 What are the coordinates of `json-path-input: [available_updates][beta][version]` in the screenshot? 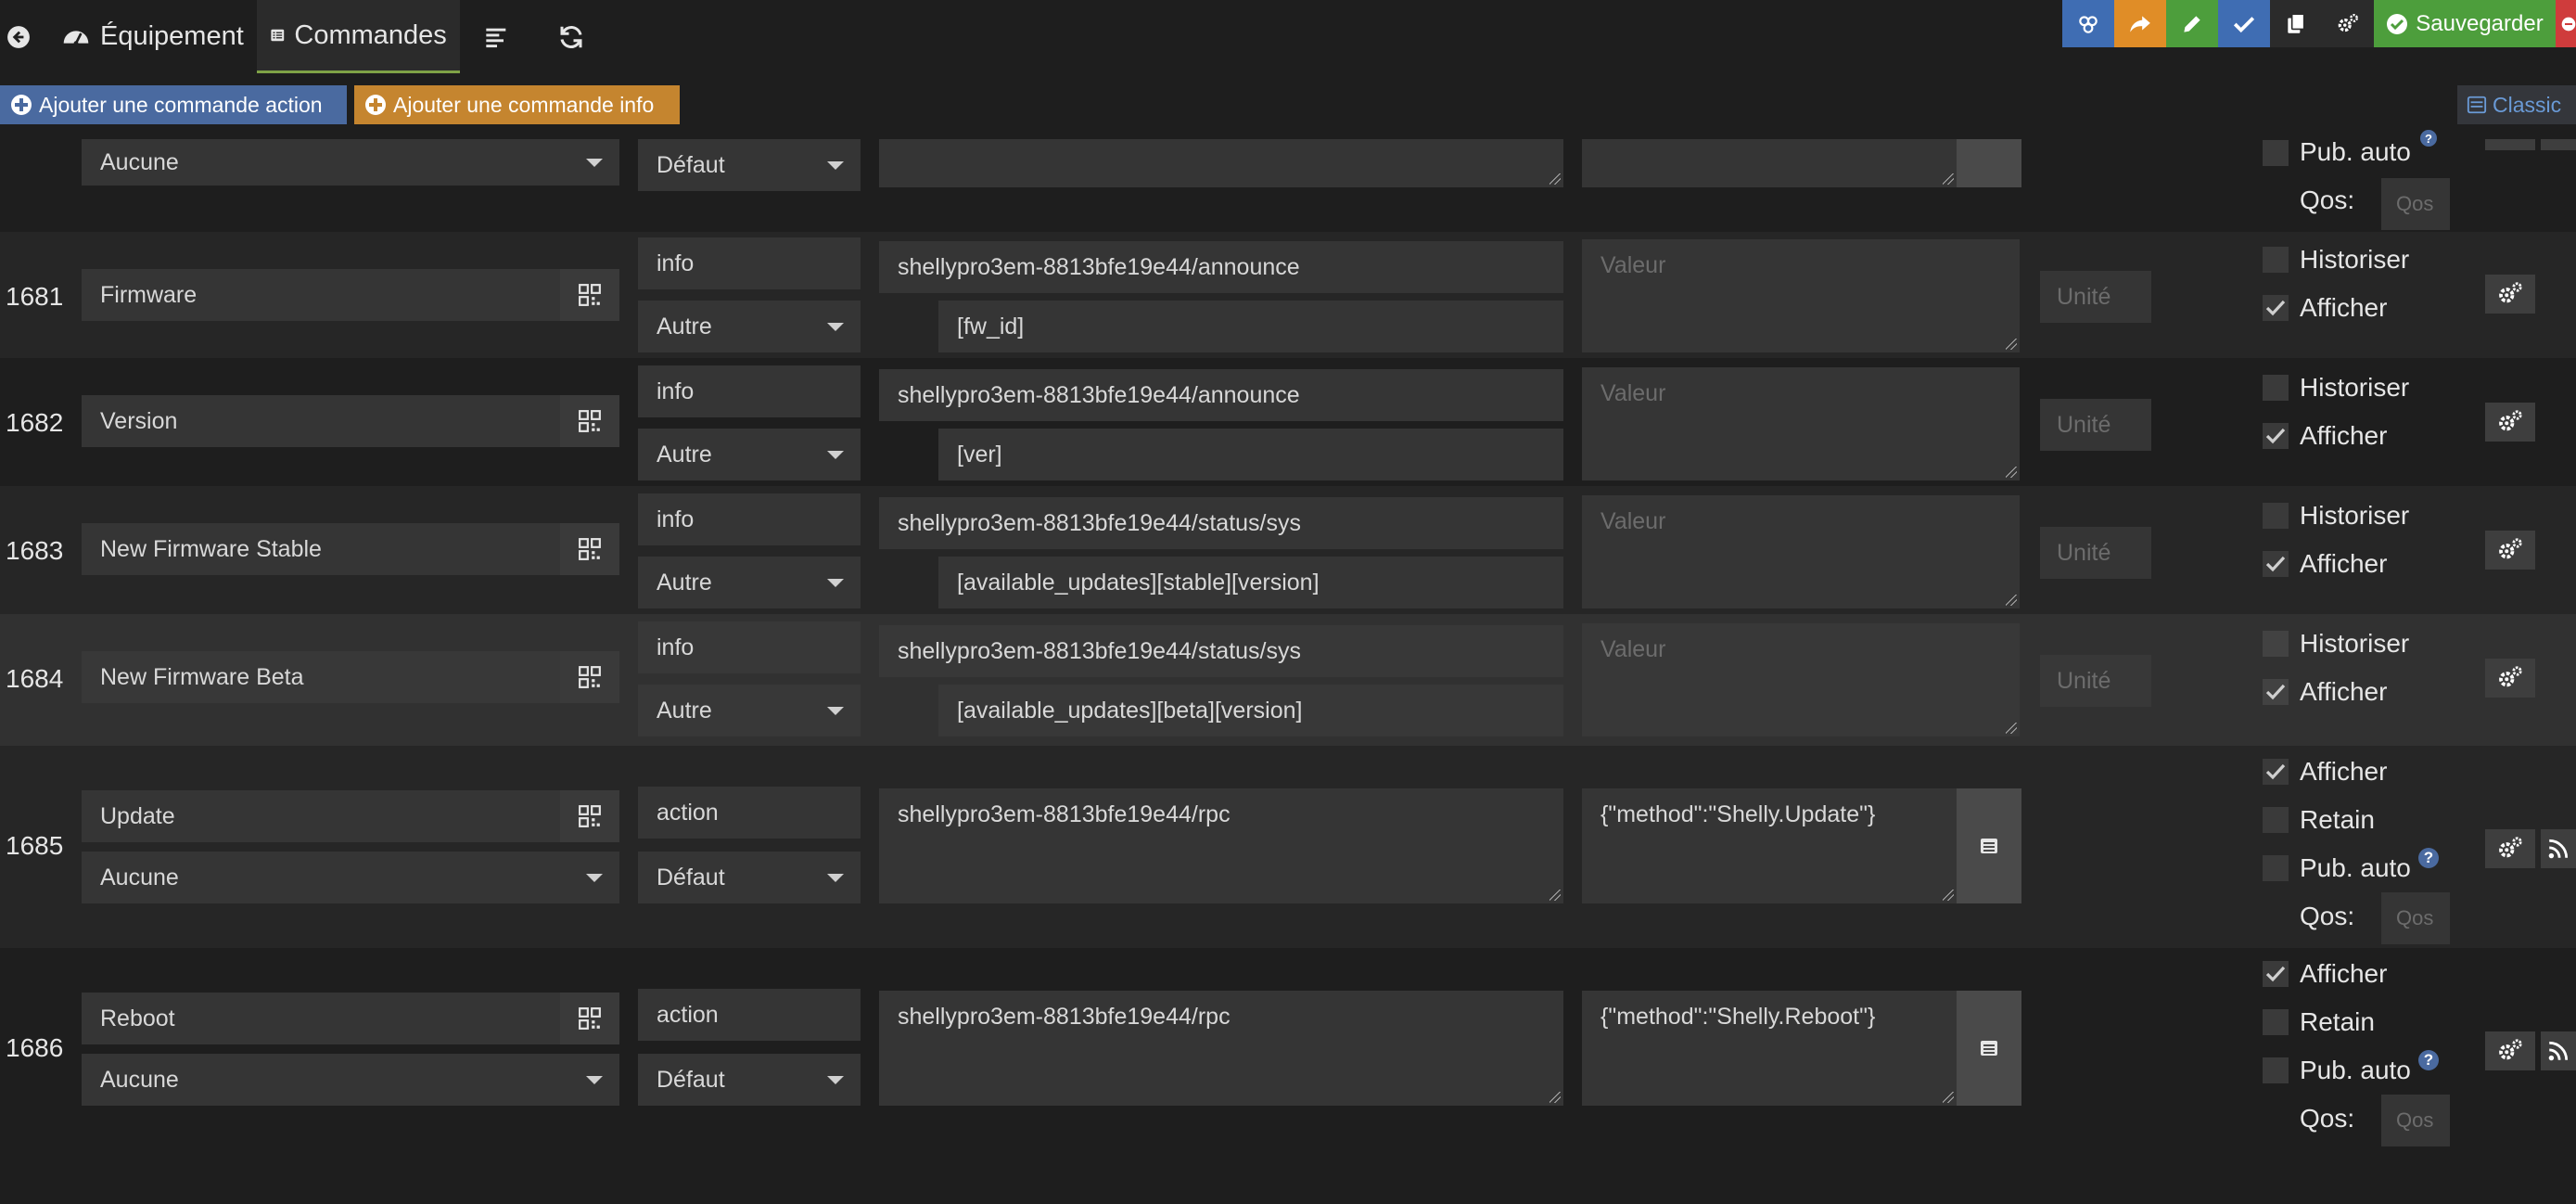 It's located at (1250, 710).